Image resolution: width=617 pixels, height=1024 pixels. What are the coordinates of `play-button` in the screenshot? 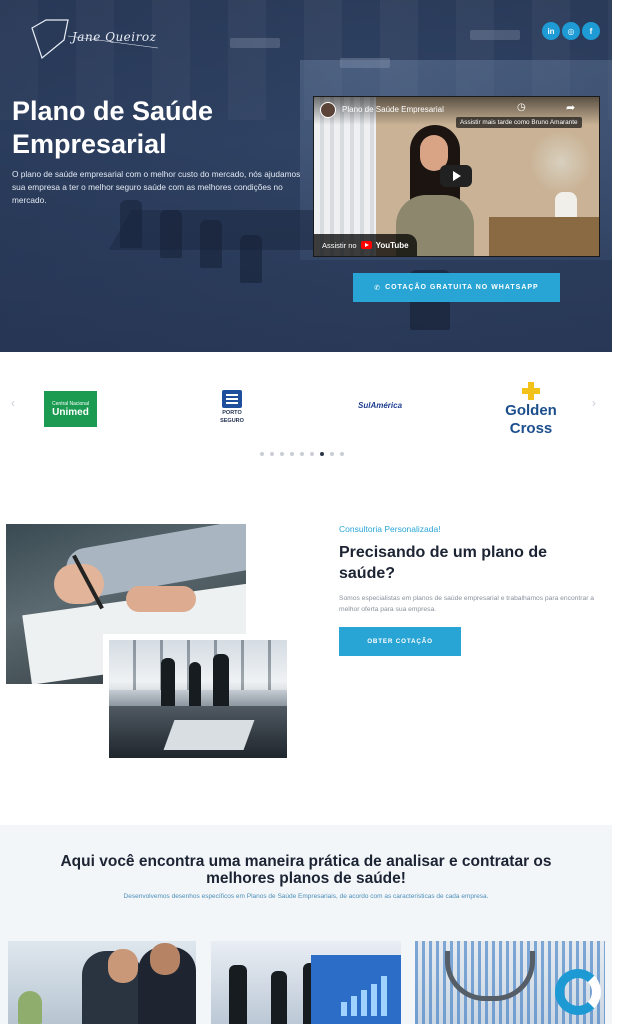 It's located at (456, 176).